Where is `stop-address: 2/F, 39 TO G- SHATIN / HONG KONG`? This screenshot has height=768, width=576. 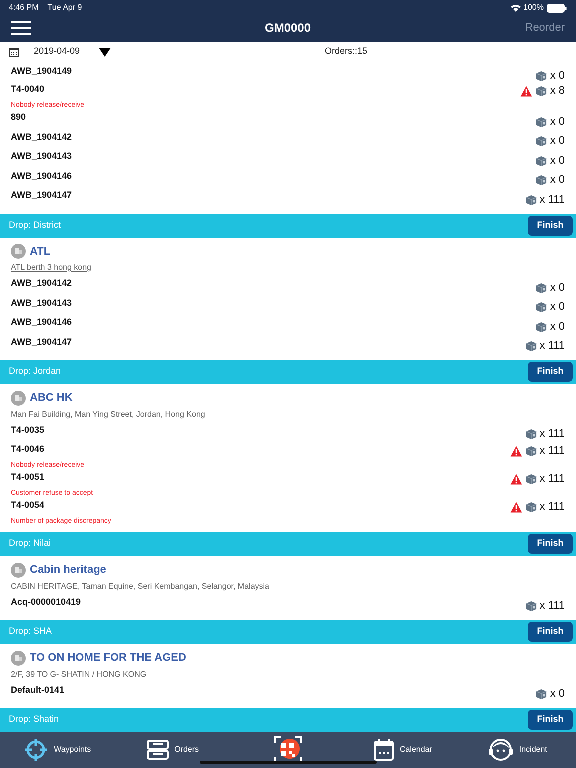
stop-address: 2/F, 39 TO G- SHATIN / HONG KONG is located at coordinates (79, 674).